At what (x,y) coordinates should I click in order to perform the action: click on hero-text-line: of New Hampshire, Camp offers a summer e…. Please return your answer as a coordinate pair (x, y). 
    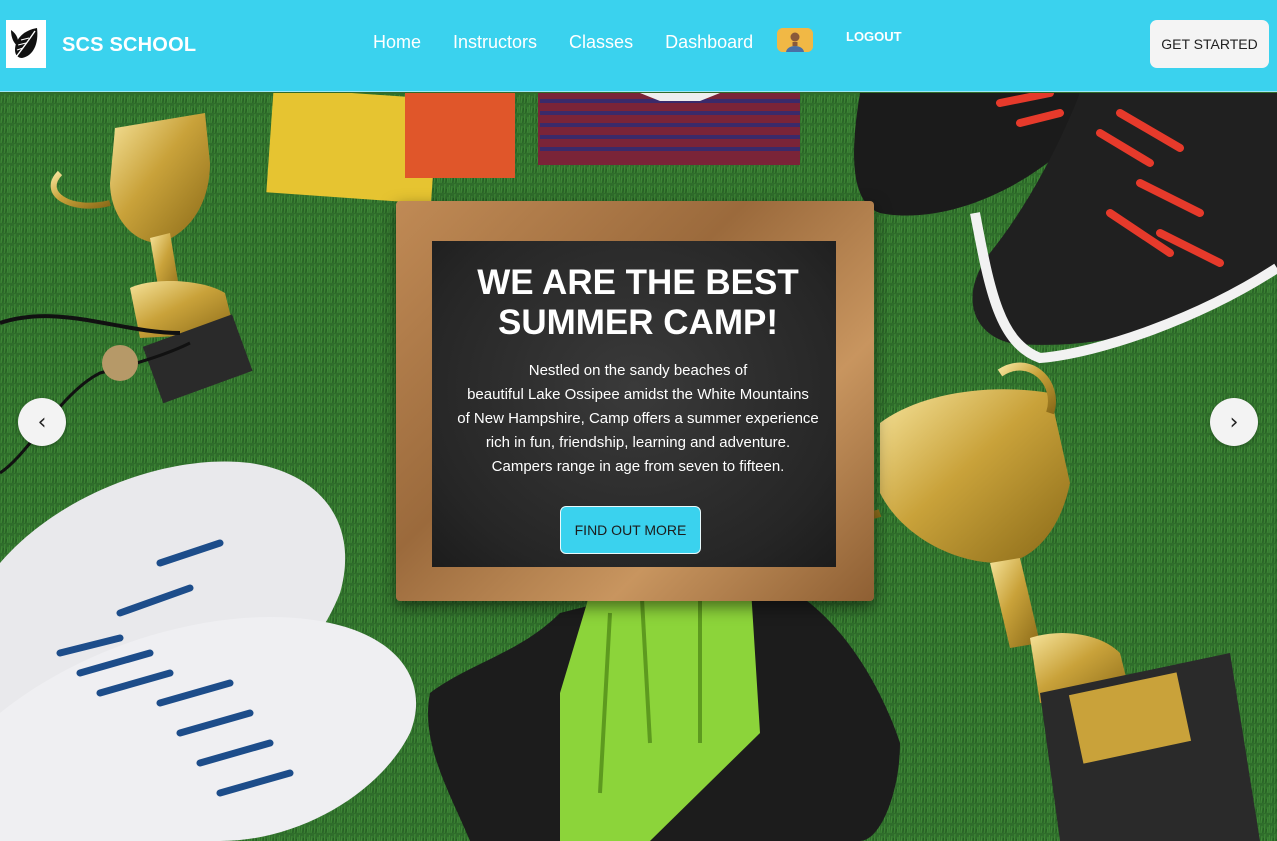
    Looking at the image, I should click on (638, 418).